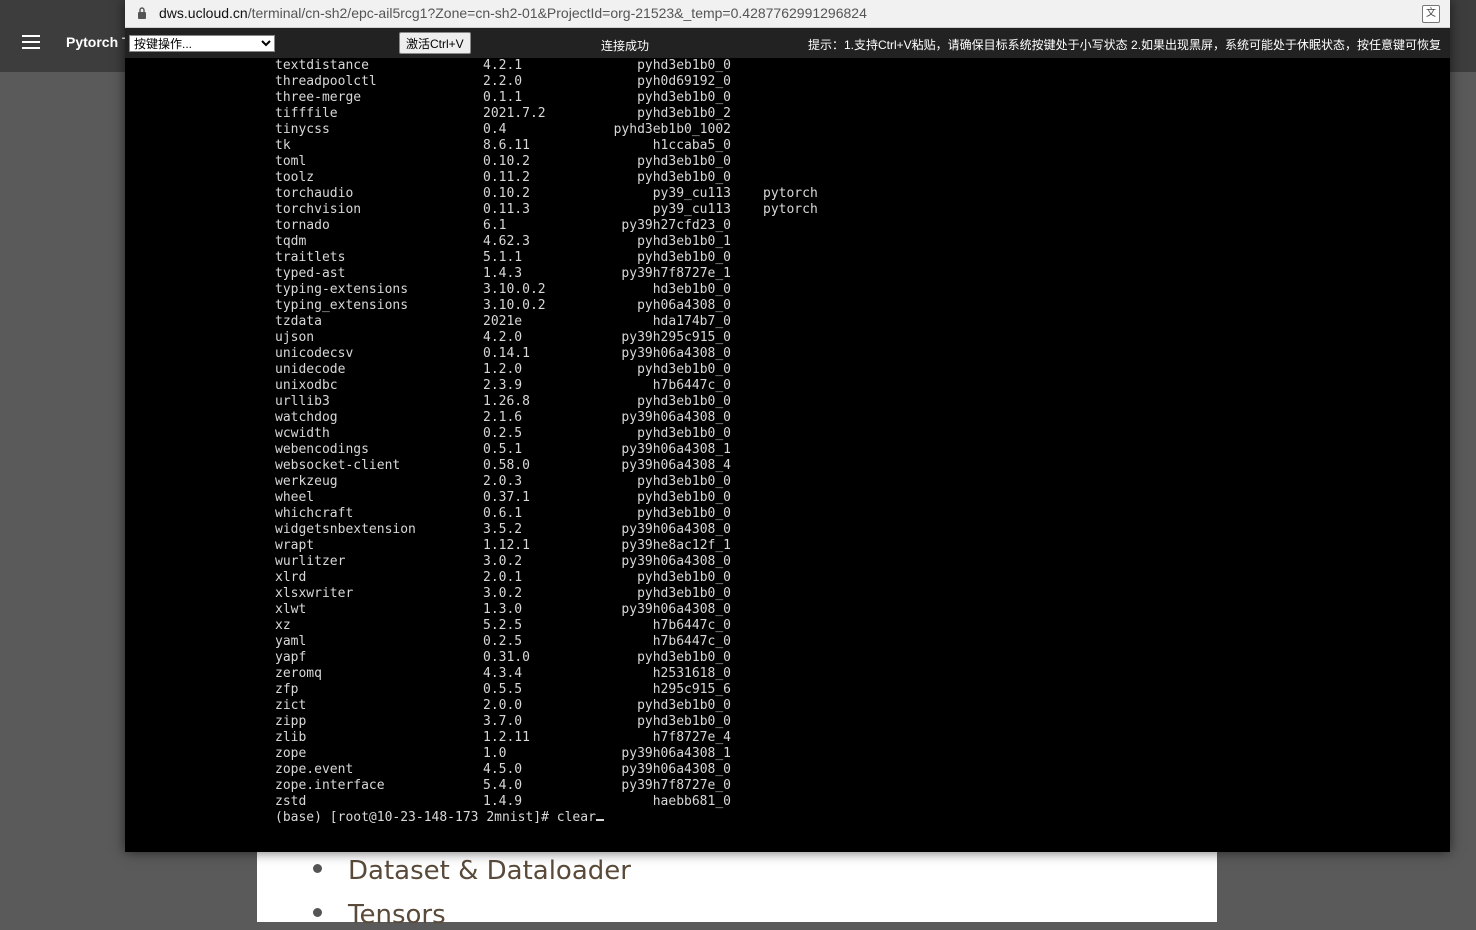  I want to click on package-name: zope, so click(291, 753).